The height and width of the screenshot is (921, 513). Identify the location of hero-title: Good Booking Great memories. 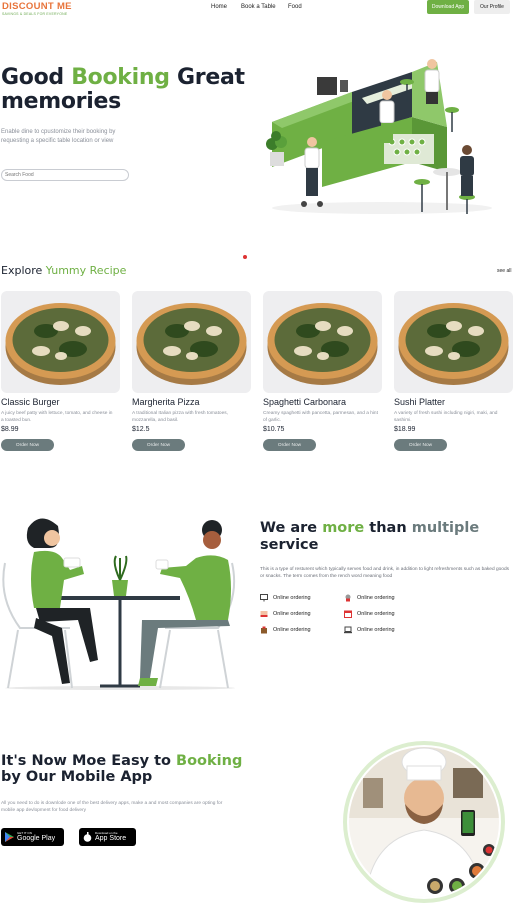
(123, 90).